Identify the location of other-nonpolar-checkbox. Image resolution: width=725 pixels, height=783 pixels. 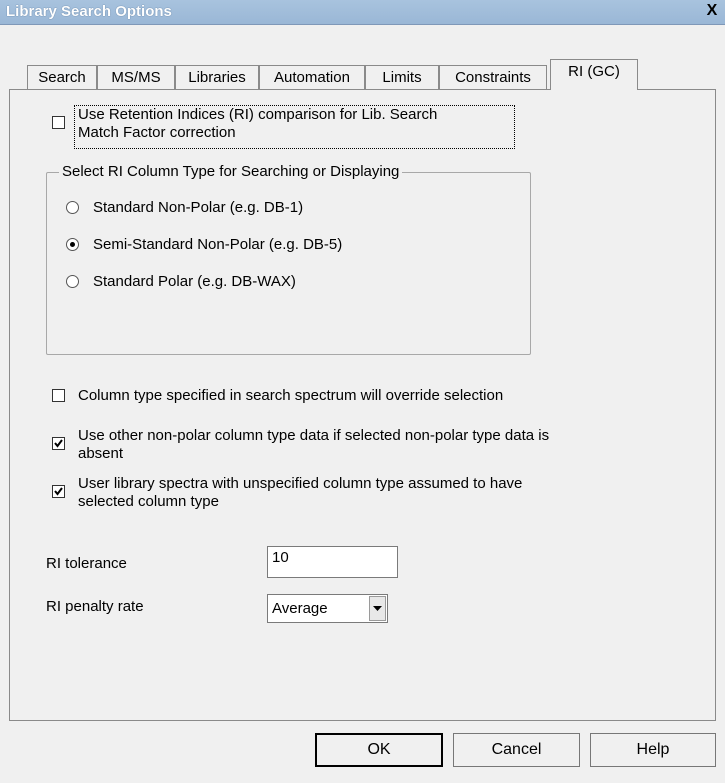
(58, 443).